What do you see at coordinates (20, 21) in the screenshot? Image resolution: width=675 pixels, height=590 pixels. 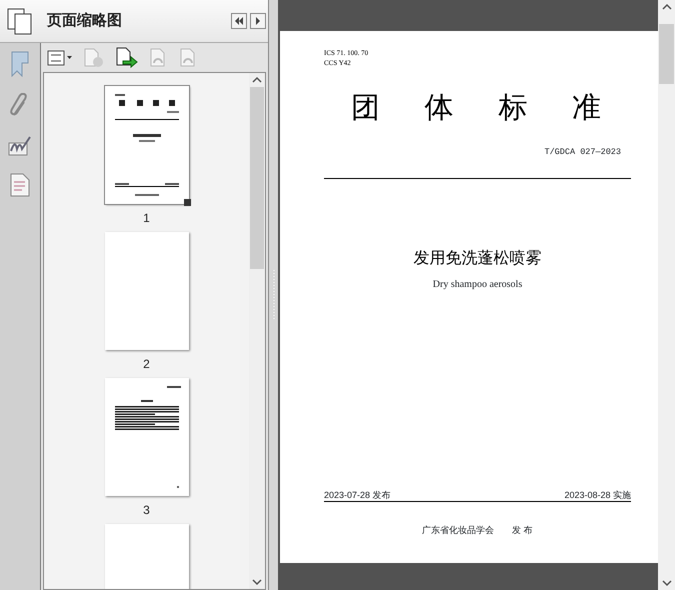 I see `pages-icon` at bounding box center [20, 21].